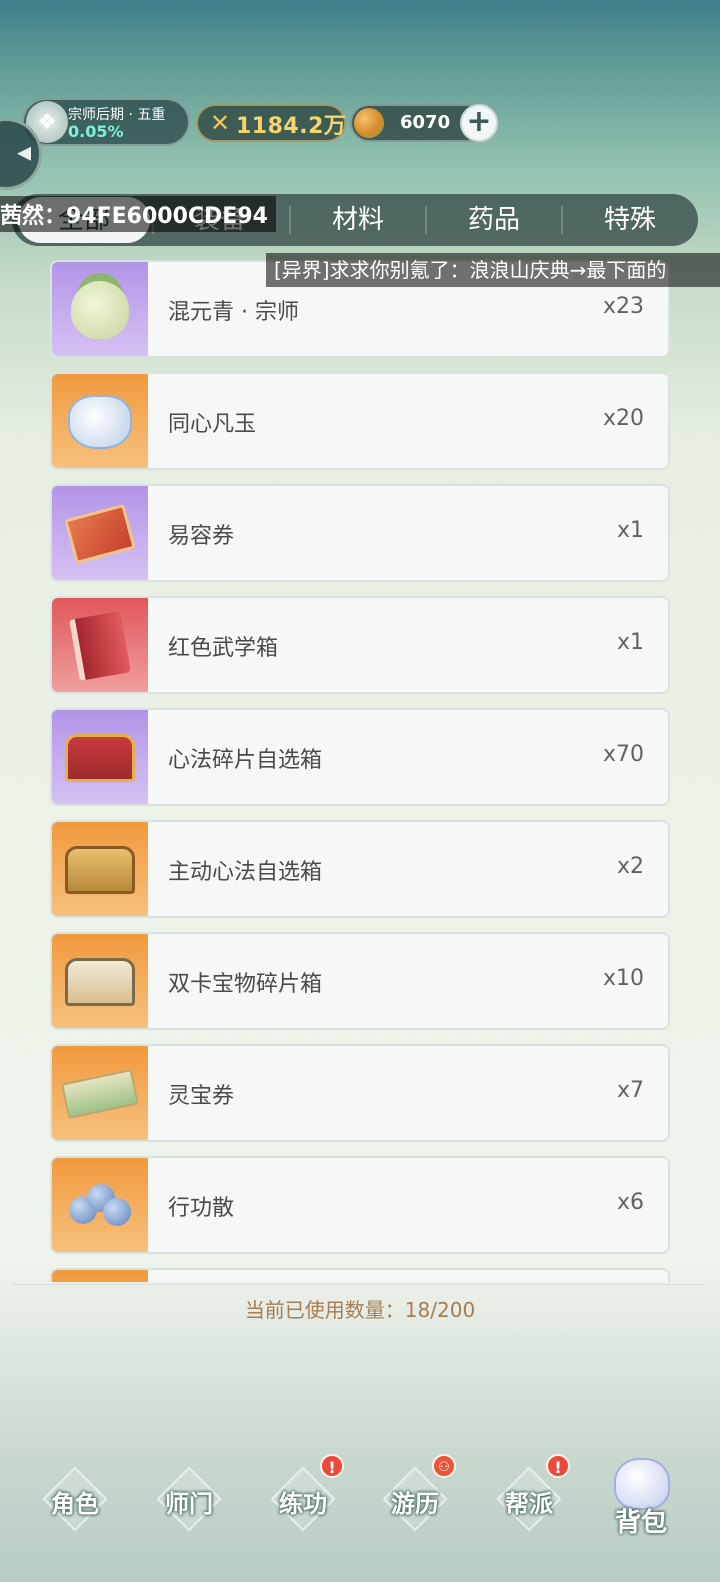 The image size is (720, 1582). I want to click on list-item: 红色武学箱 x1, so click(360, 645).